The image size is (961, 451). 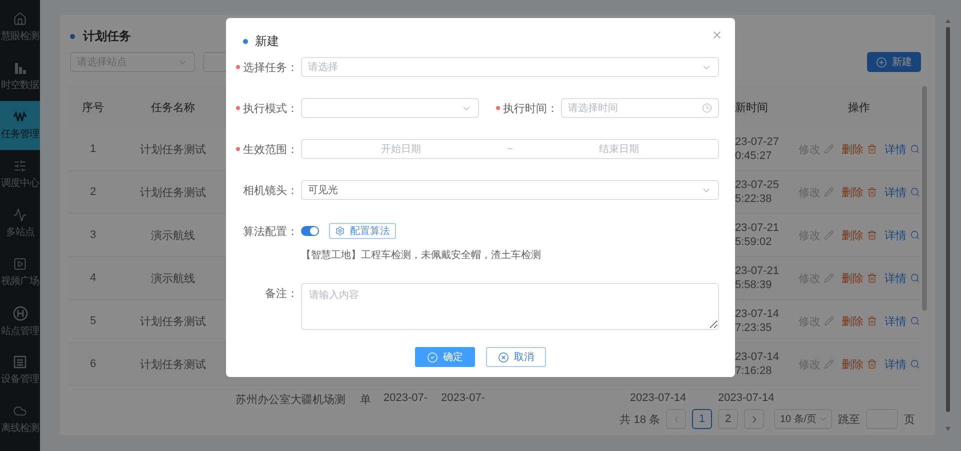 What do you see at coordinates (640, 419) in the screenshot?
I see `total-count: 共 18 条` at bounding box center [640, 419].